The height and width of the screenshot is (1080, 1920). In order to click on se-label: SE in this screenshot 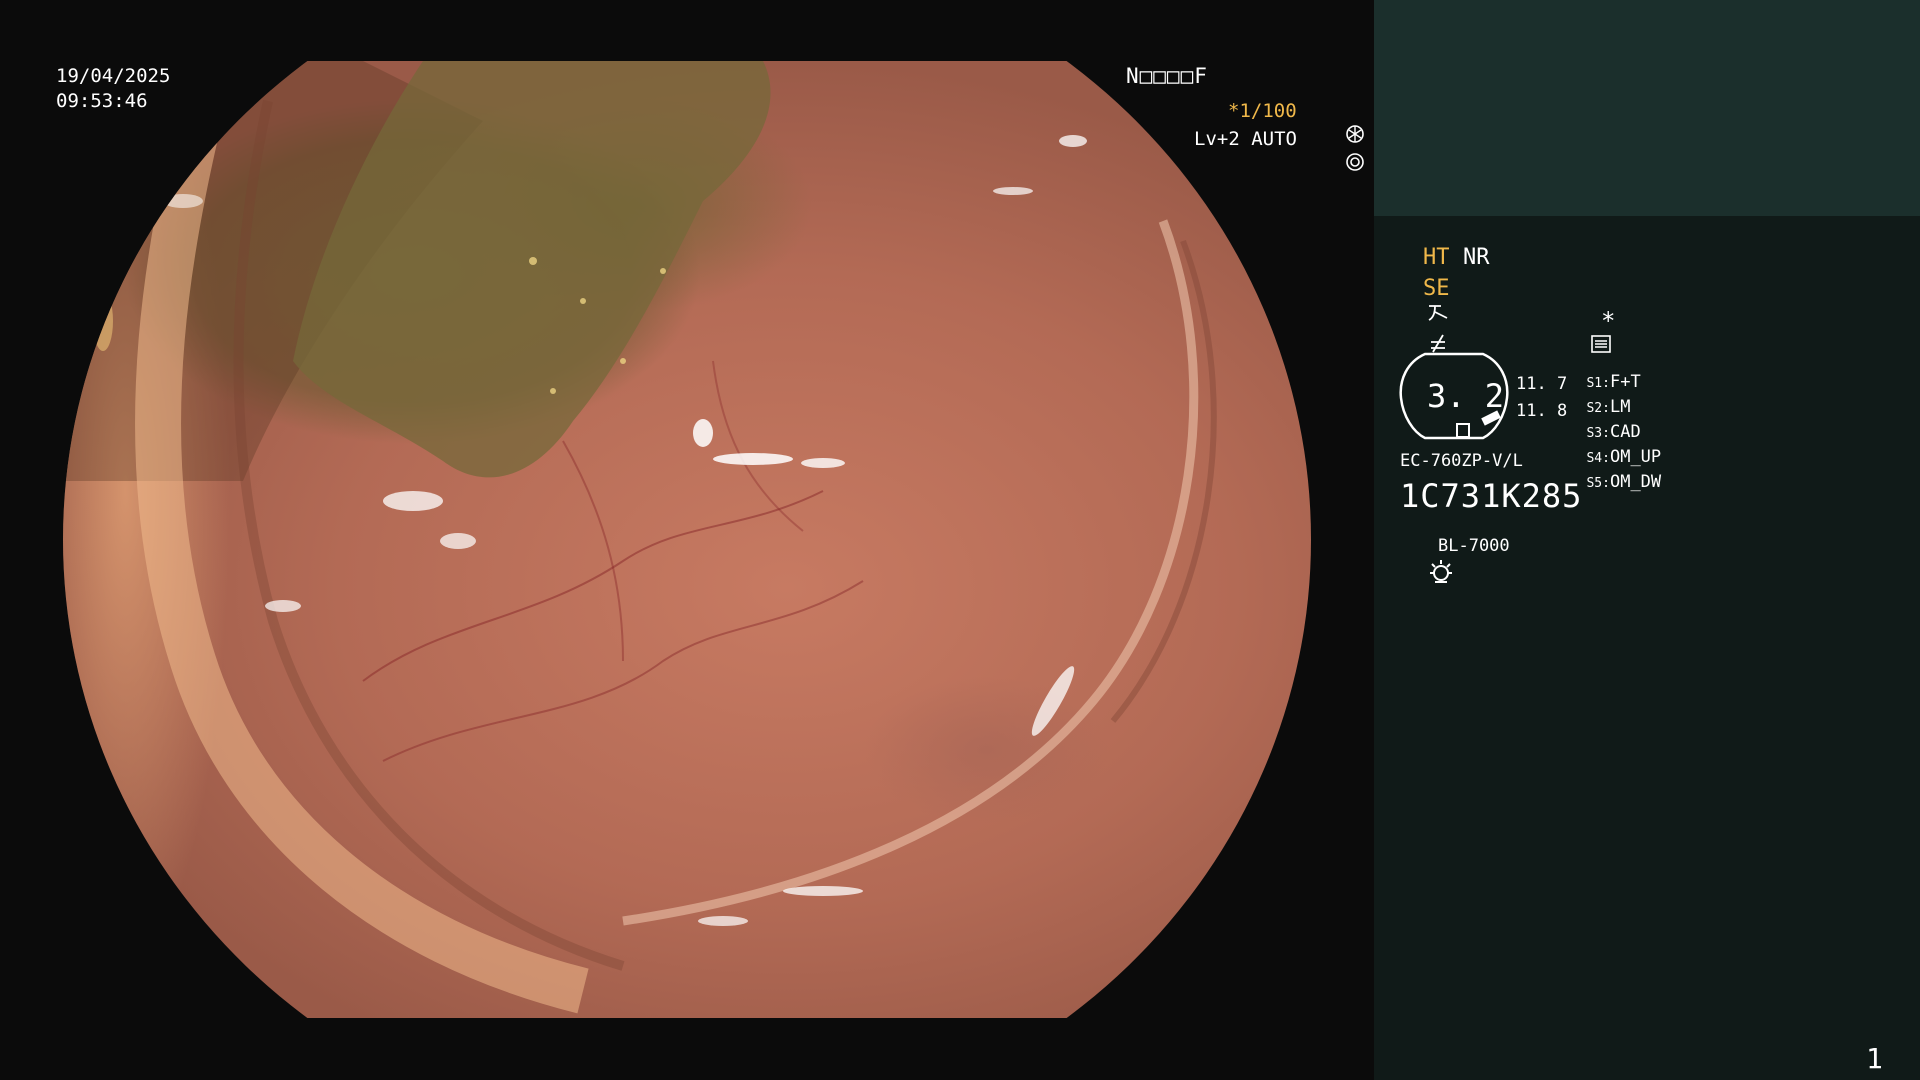, I will do `click(1436, 288)`.